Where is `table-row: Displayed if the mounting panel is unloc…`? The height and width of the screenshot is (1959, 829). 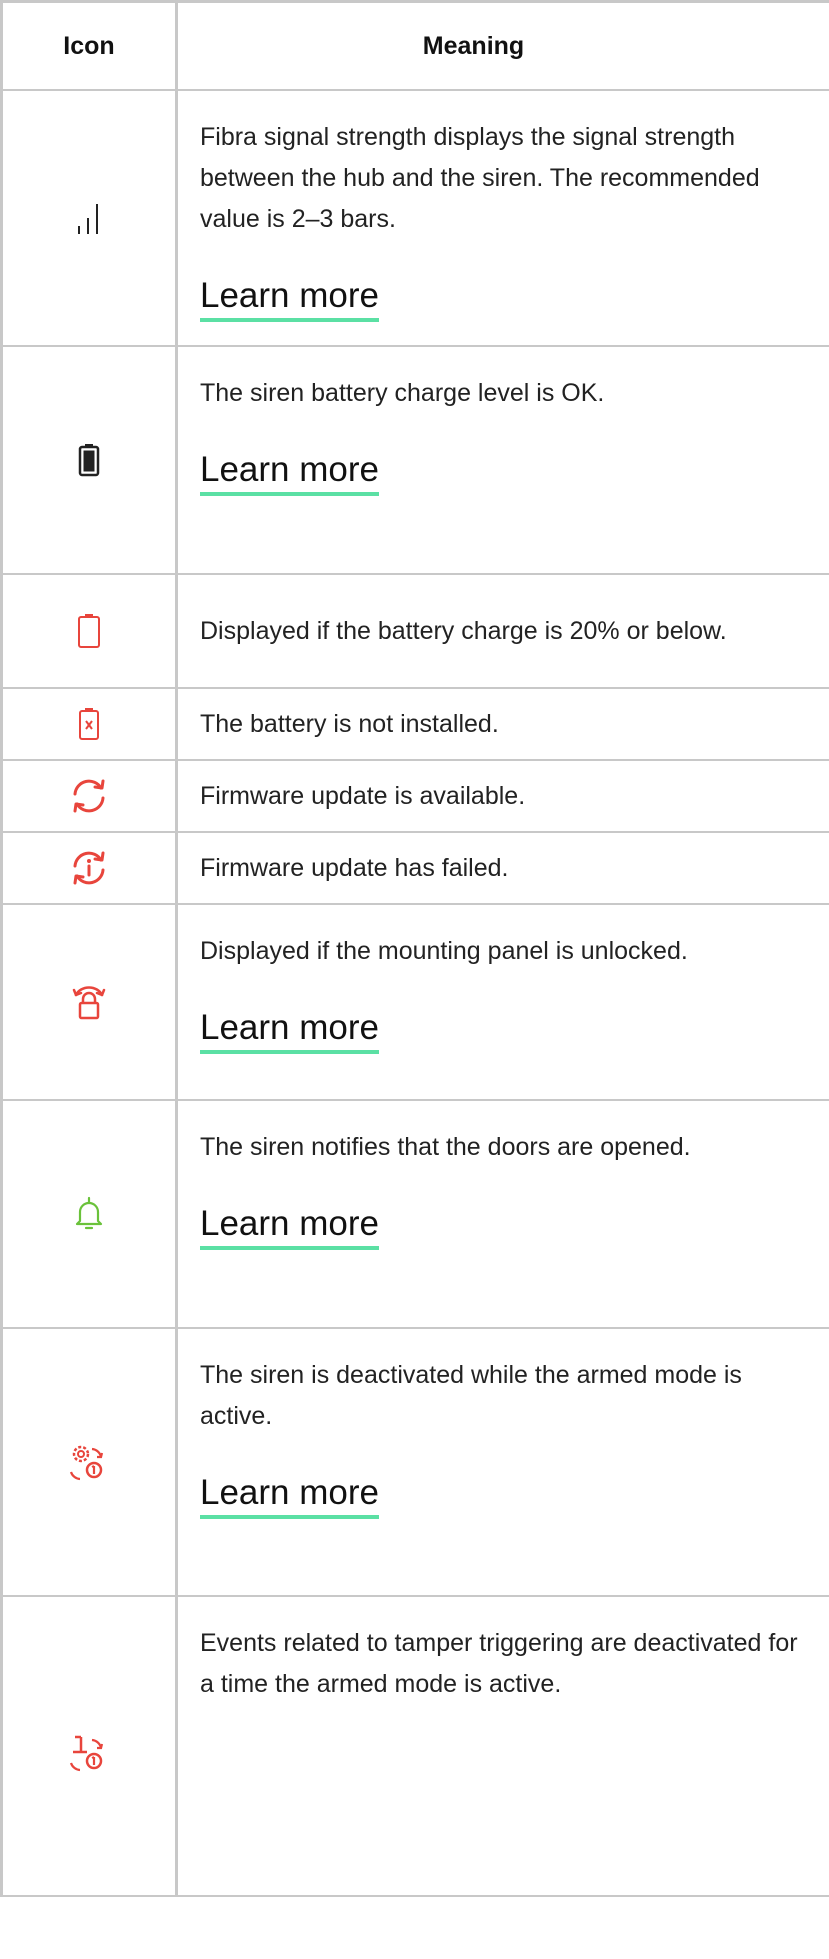
table-row: Displayed if the mounting panel is unloc… is located at coordinates (414, 1002).